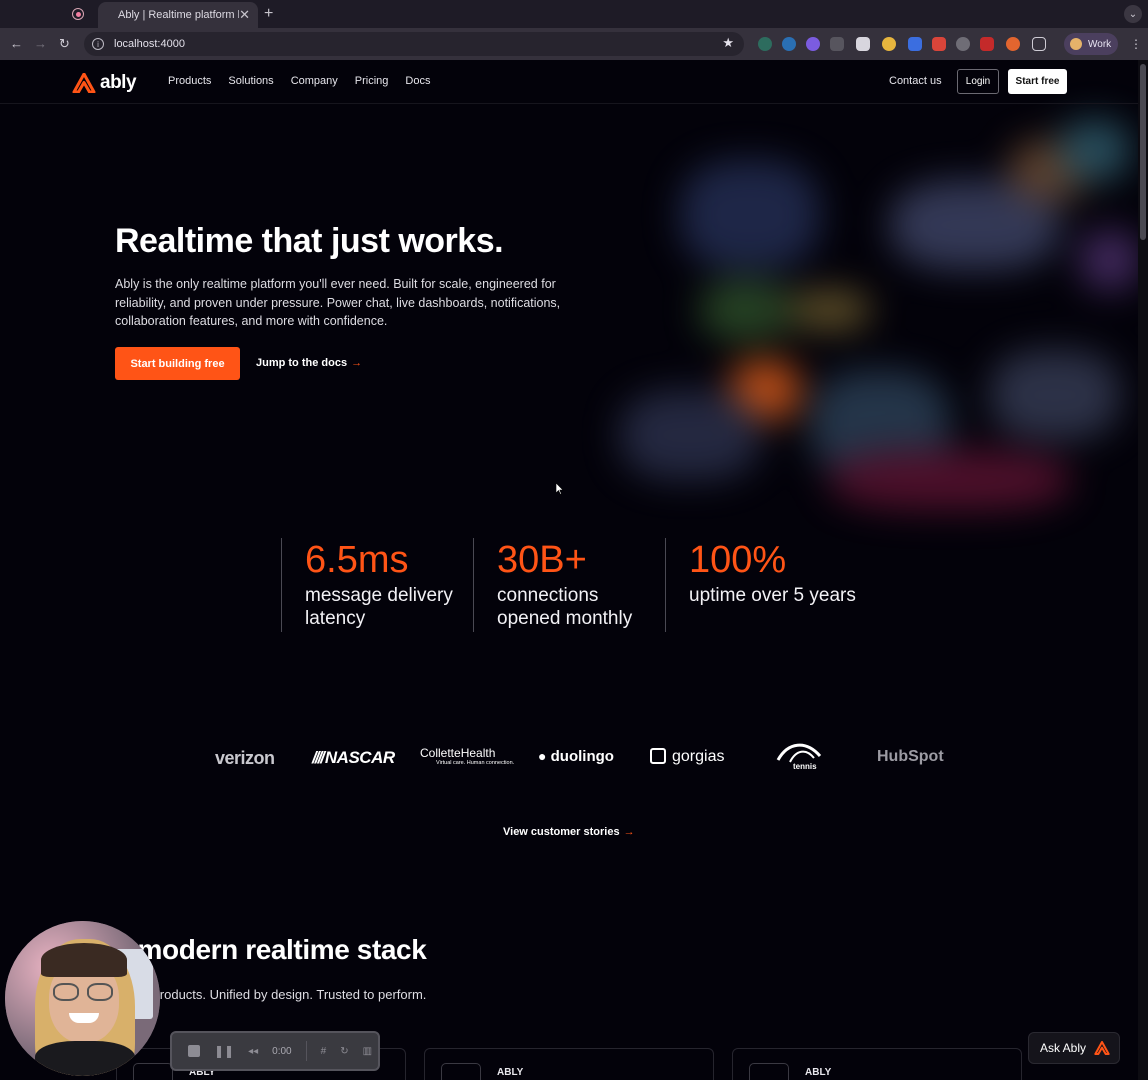  I want to click on duolingo-owl-icon: ●, so click(542, 756).